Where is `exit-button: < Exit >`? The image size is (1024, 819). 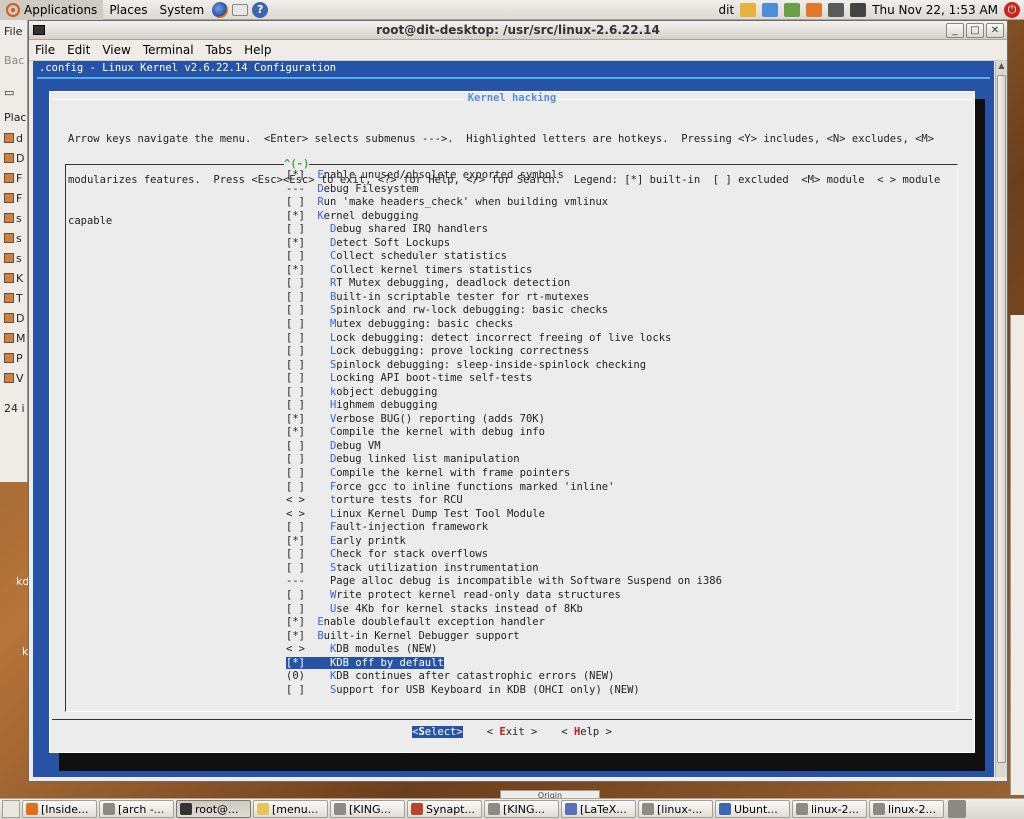
exit-button: < Exit > is located at coordinates (512, 732).